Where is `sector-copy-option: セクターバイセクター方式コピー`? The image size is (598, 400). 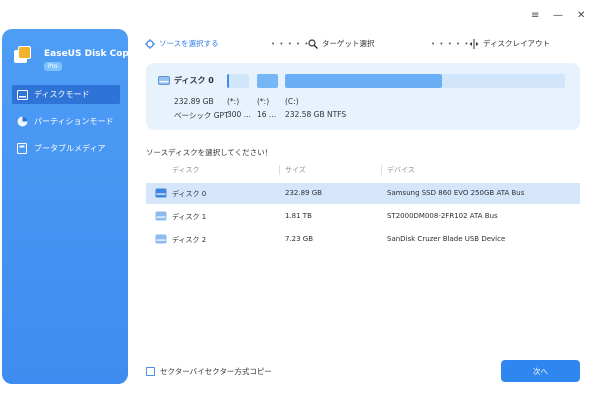
sector-copy-option: セクターバイセクター方式コピー is located at coordinates (209, 371).